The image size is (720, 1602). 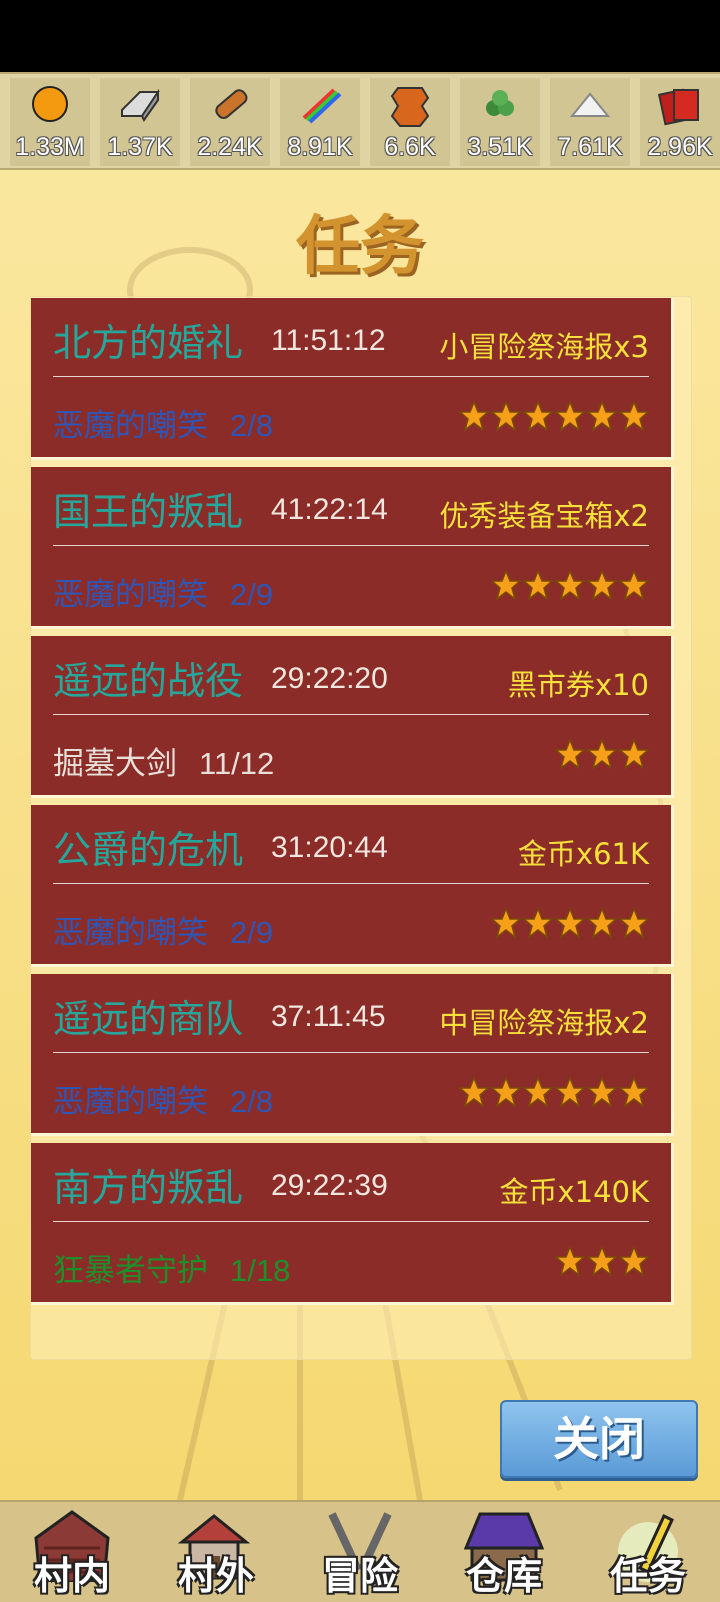 What do you see at coordinates (410, 107) in the screenshot?
I see `leather-hide-icon` at bounding box center [410, 107].